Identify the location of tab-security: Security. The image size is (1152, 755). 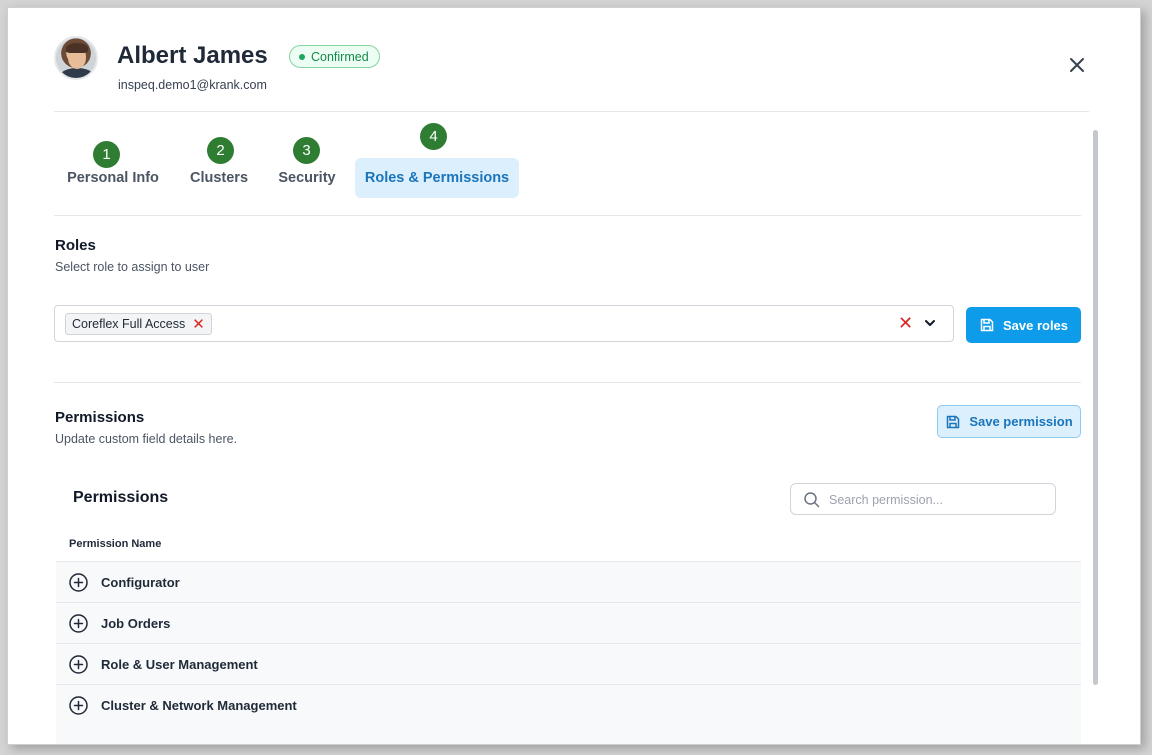
(307, 178).